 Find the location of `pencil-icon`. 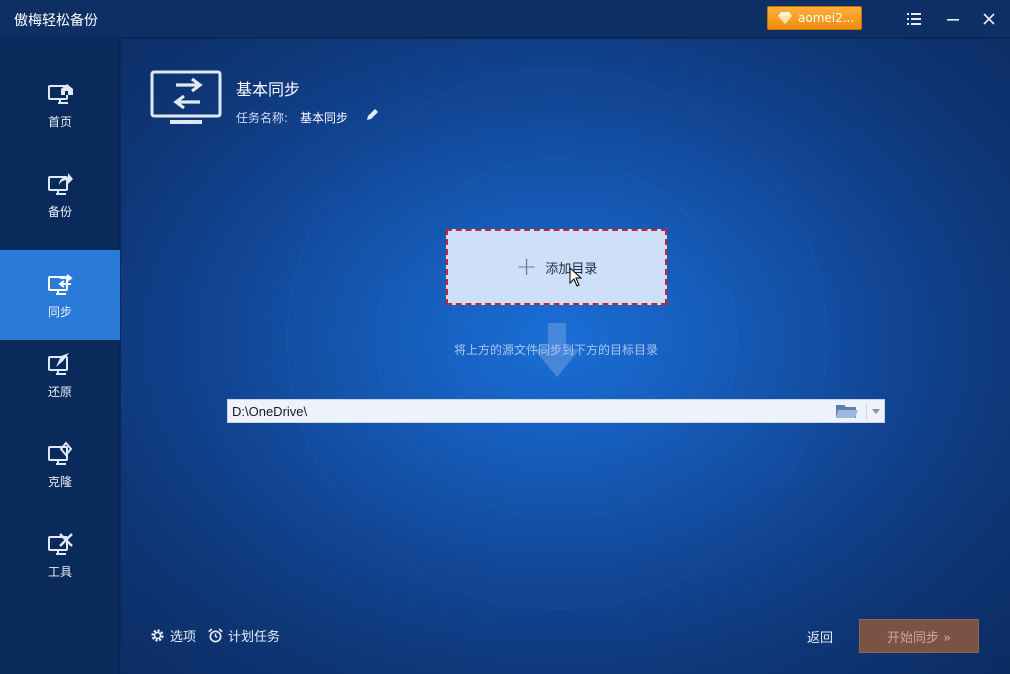

pencil-icon is located at coordinates (372, 115).